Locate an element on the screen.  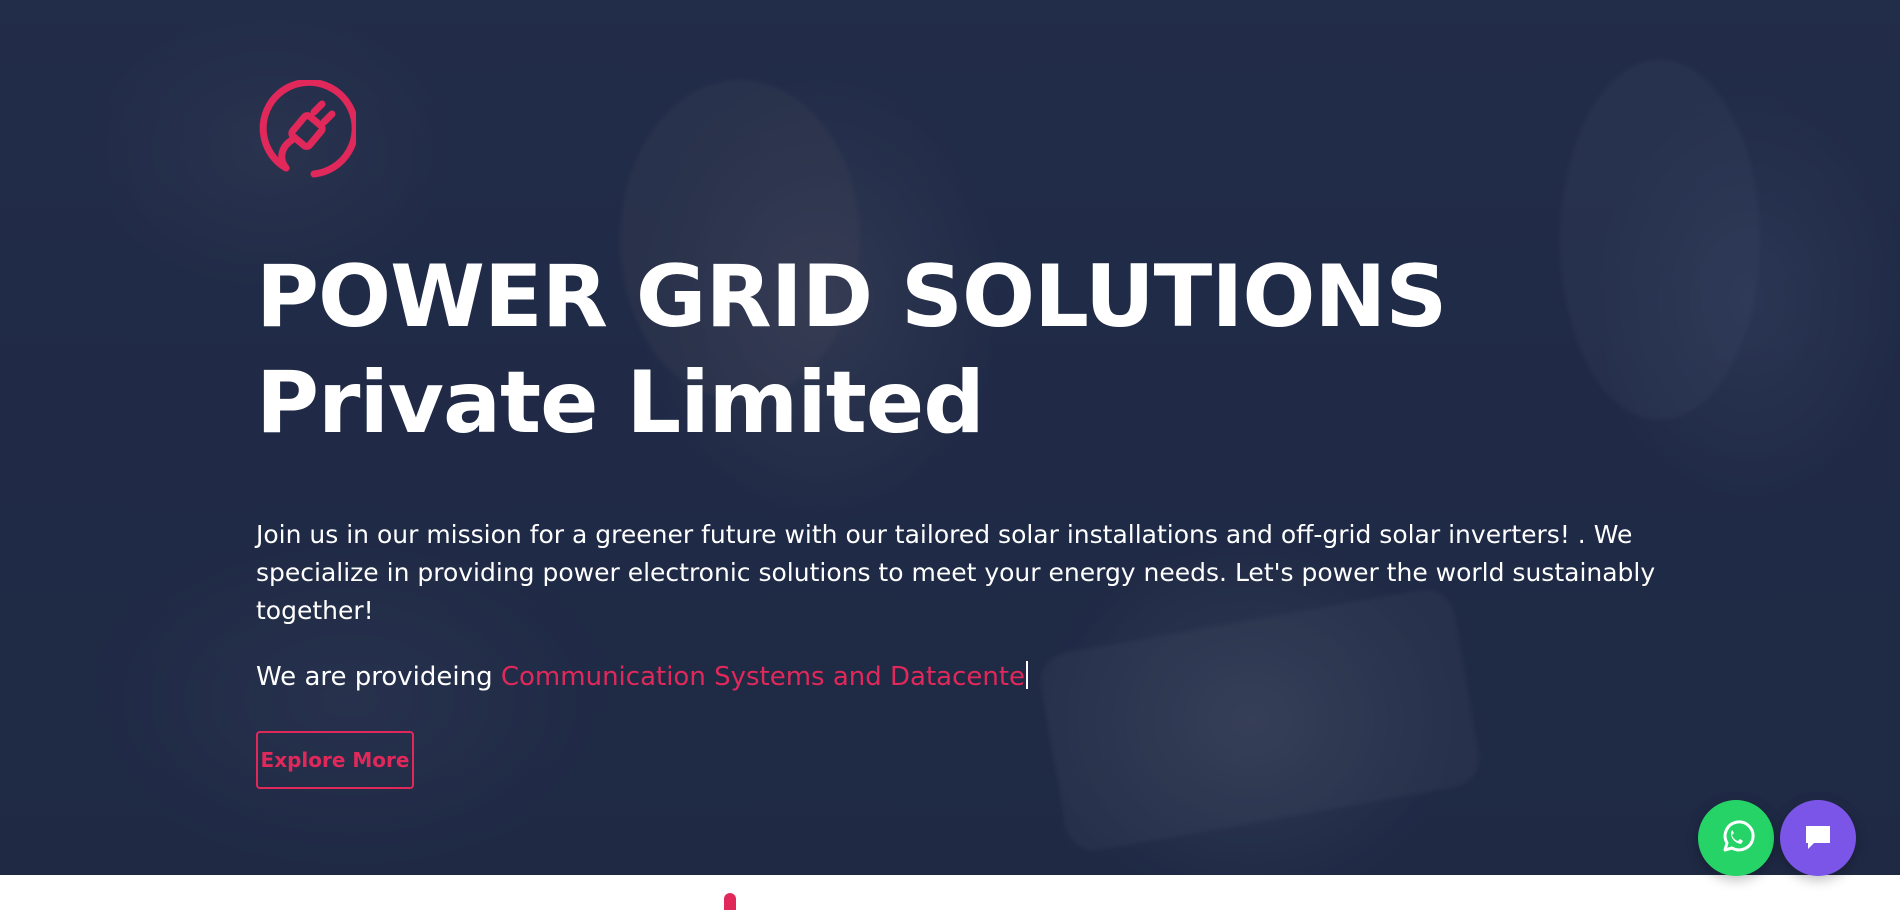
whatsapp-button is located at coordinates (1736, 838).